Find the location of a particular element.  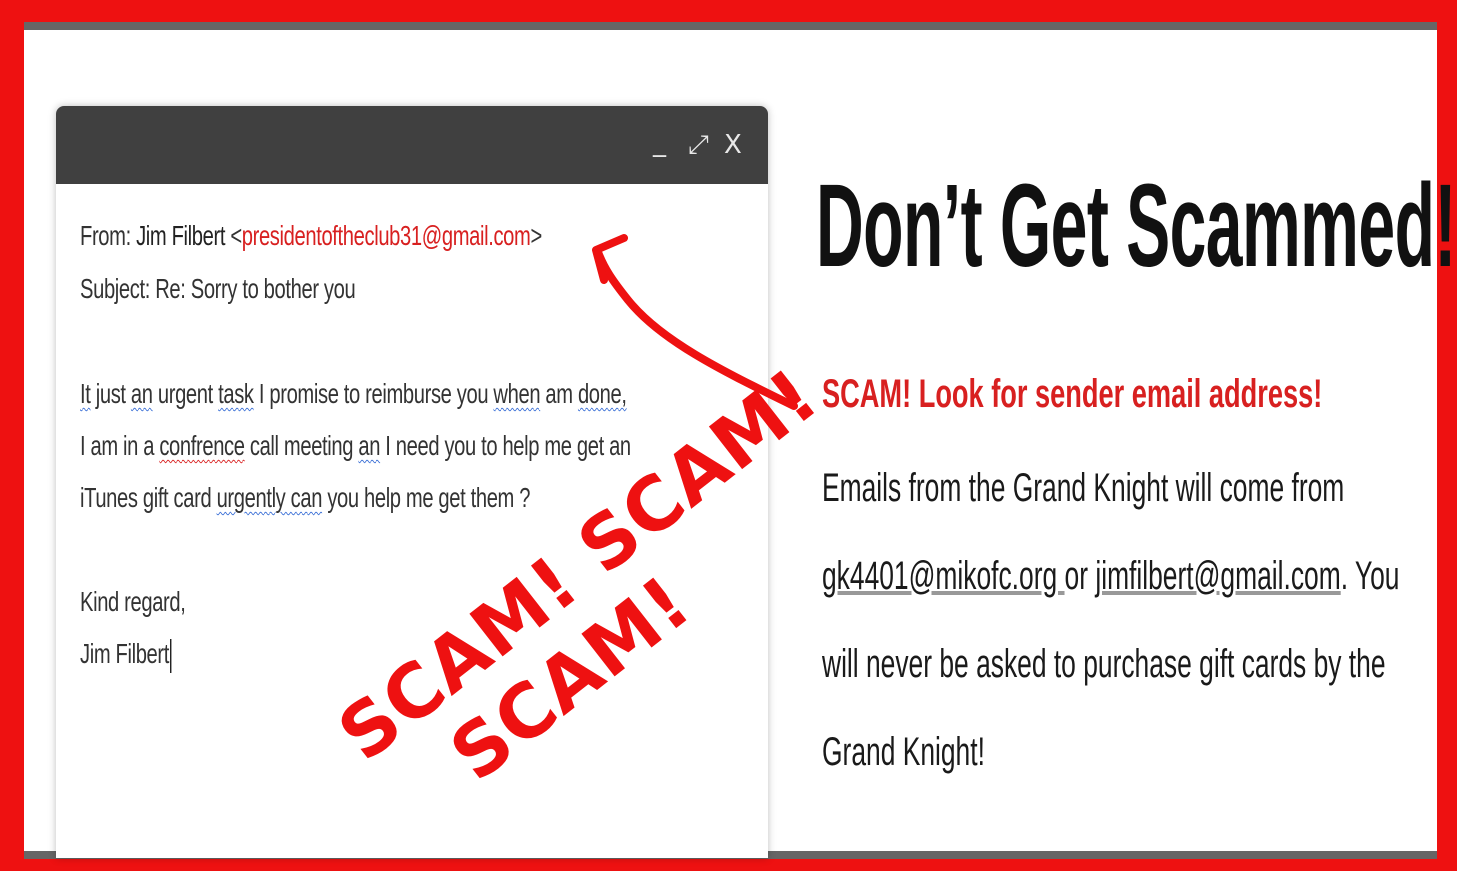

notice-line-4: Grand Knight! is located at coordinates (903, 752).